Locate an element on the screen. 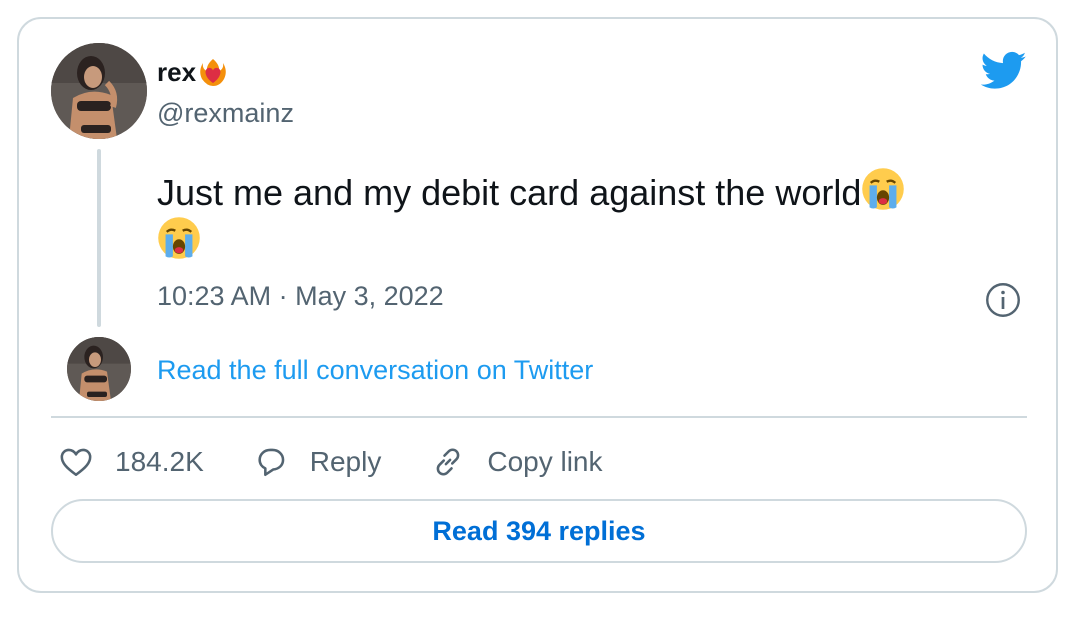 The width and height of the screenshot is (1075, 621). like-button: 184.2K is located at coordinates (131, 462).